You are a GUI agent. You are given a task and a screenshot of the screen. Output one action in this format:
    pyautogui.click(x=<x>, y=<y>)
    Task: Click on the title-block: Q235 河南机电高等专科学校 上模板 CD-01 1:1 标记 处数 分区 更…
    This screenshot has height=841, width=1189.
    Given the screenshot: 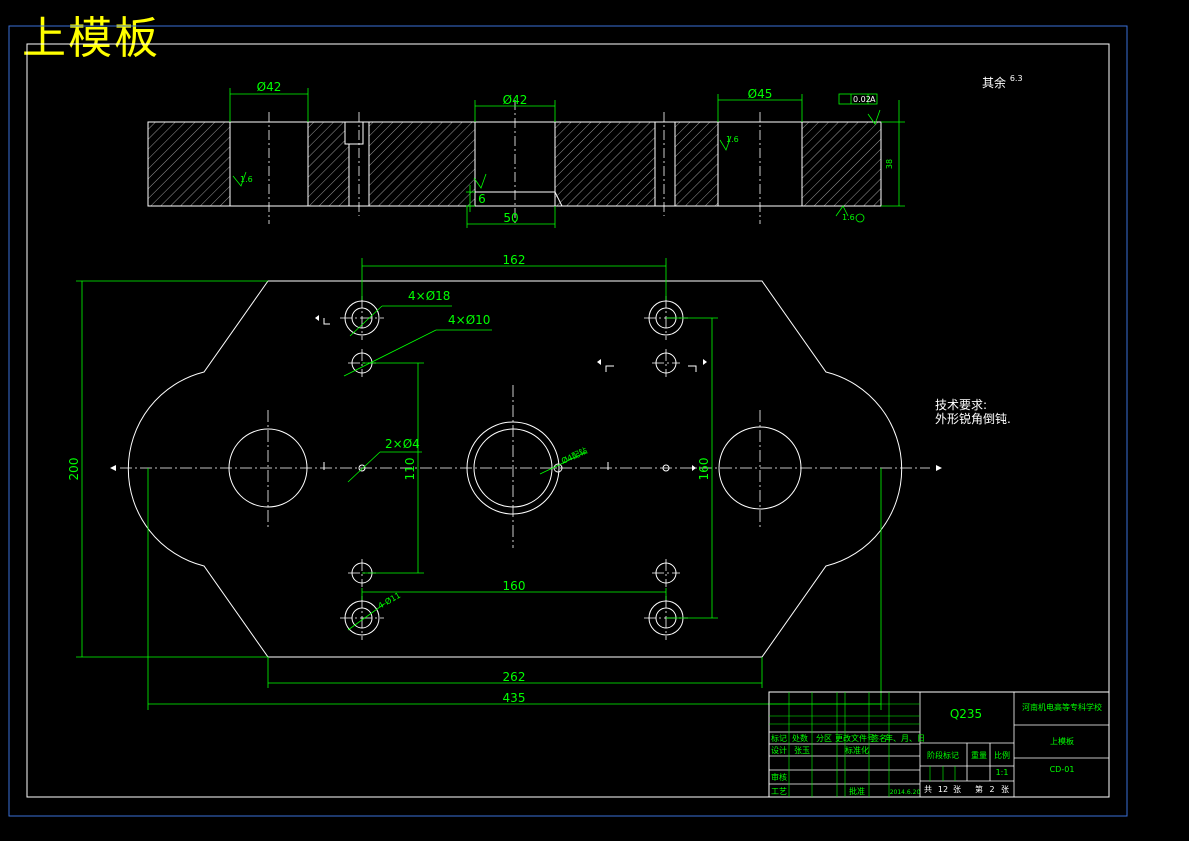 What is the action you would take?
    pyautogui.click(x=939, y=744)
    